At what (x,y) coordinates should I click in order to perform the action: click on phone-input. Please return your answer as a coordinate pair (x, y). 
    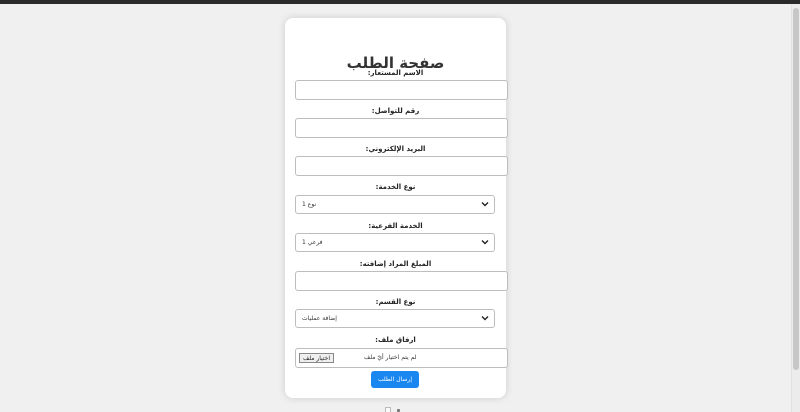
    Looking at the image, I should click on (401, 128).